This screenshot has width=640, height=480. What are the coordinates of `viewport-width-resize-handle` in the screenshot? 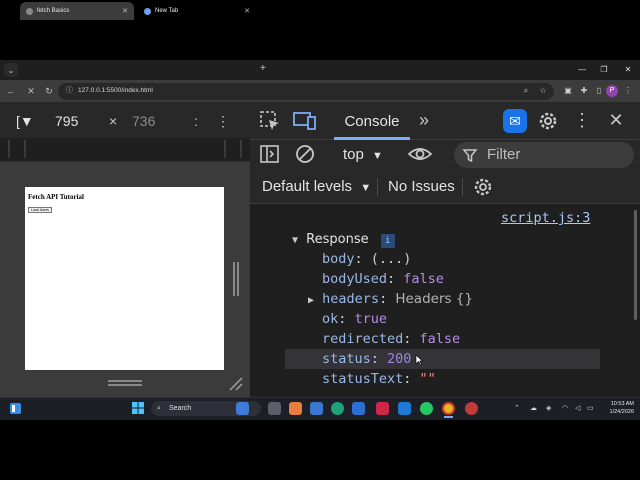 It's located at (236, 279).